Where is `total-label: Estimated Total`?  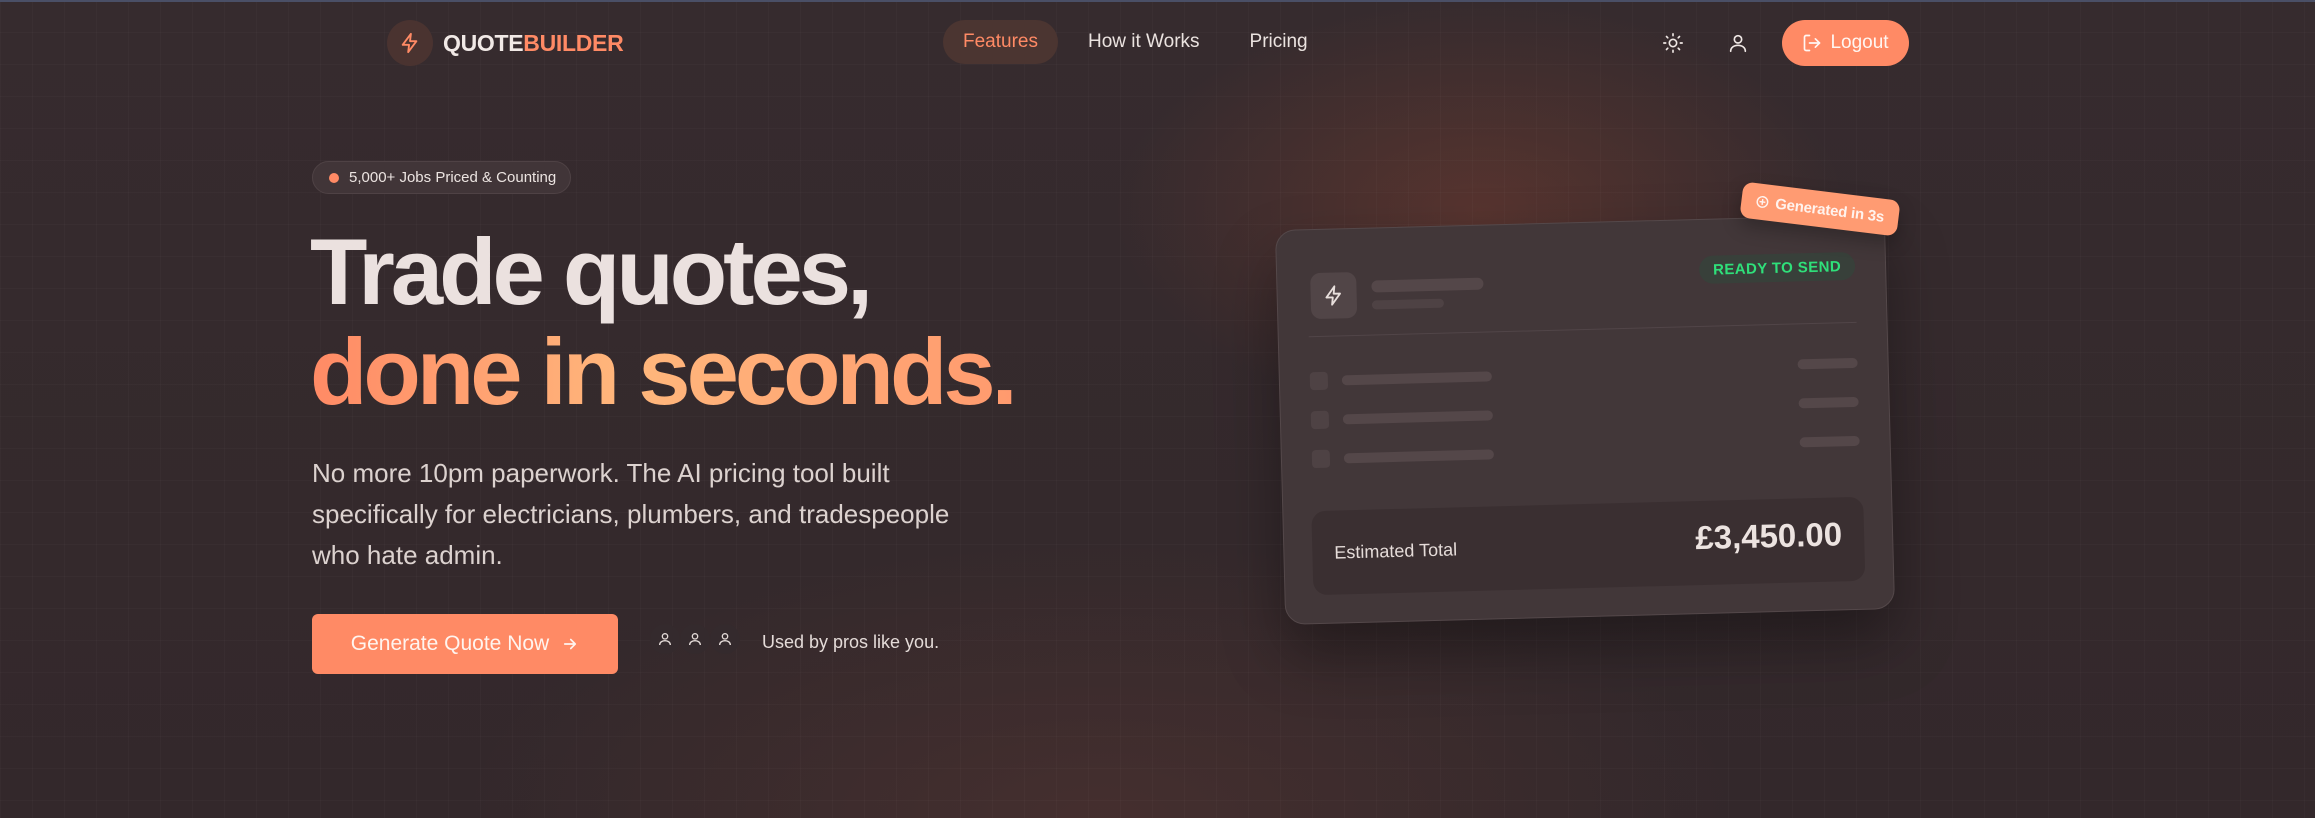
total-label: Estimated Total is located at coordinates (1396, 551).